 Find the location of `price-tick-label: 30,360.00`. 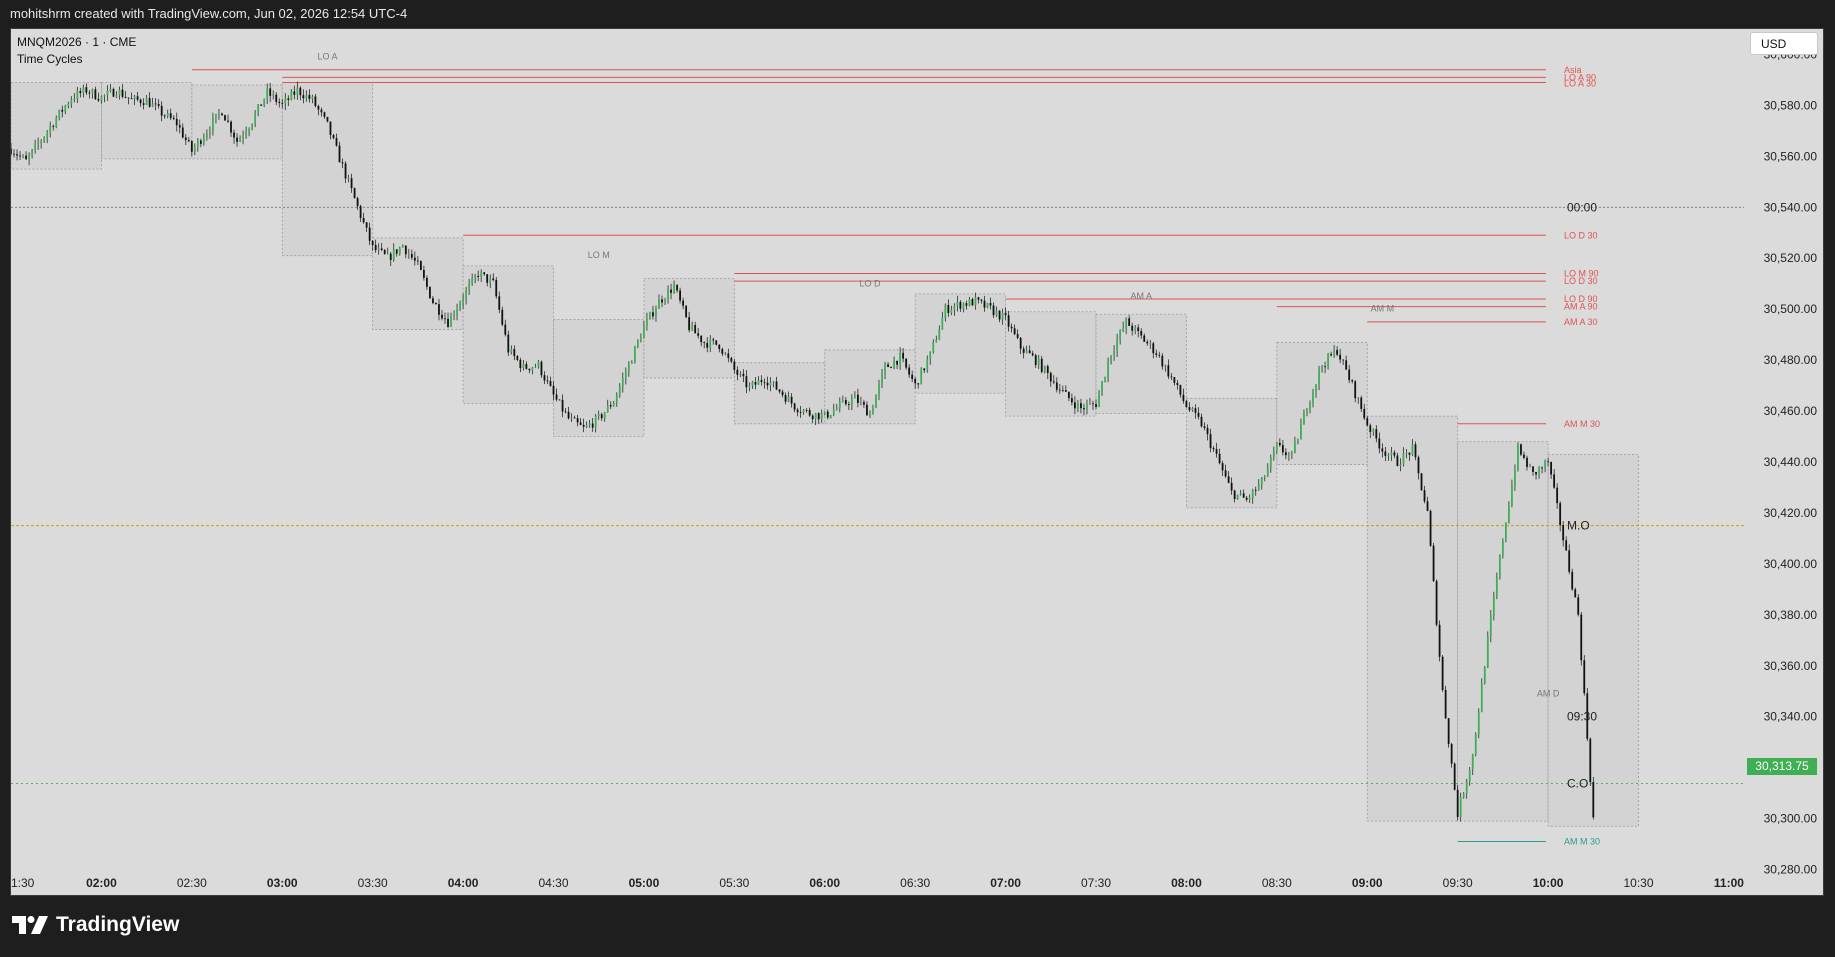

price-tick-label: 30,360.00 is located at coordinates (1791, 666).